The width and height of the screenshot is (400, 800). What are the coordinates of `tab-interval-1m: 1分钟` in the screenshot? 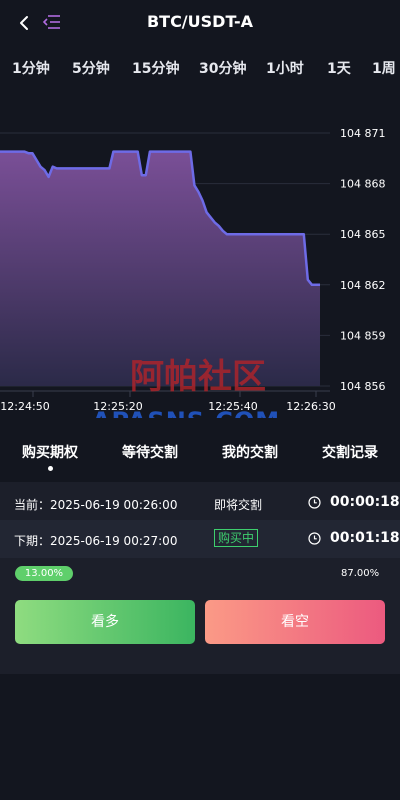 It's located at (31, 68).